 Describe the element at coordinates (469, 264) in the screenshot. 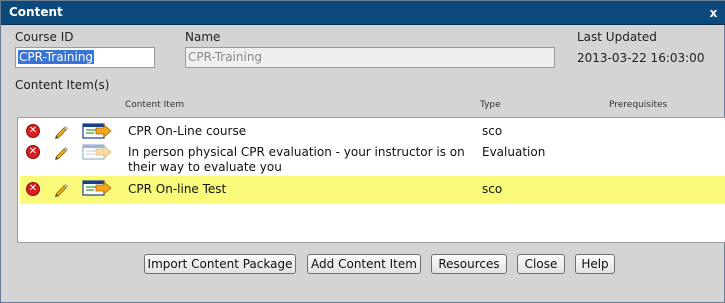

I see `resources-button: Resources` at that location.